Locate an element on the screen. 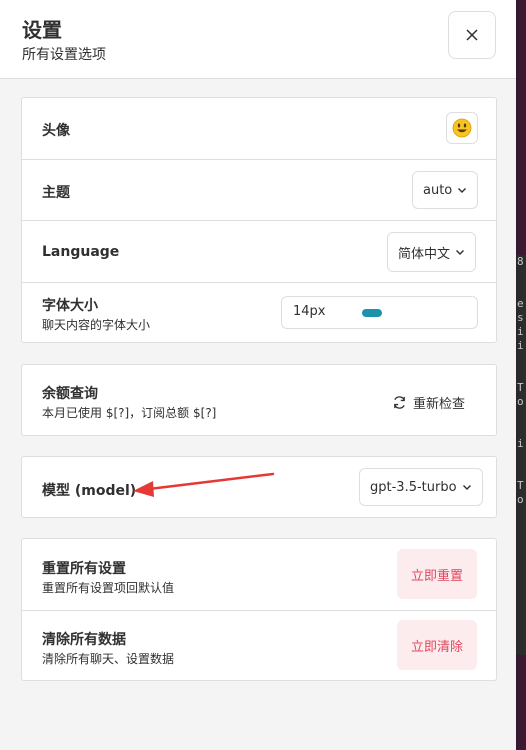 The width and height of the screenshot is (526, 750). theme-label: 主题 is located at coordinates (56, 193).